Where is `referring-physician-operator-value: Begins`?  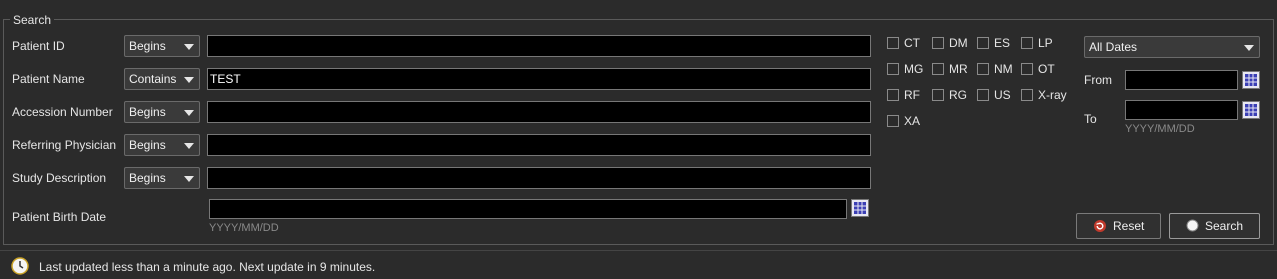
referring-physician-operator-value: Begins is located at coordinates (147, 145).